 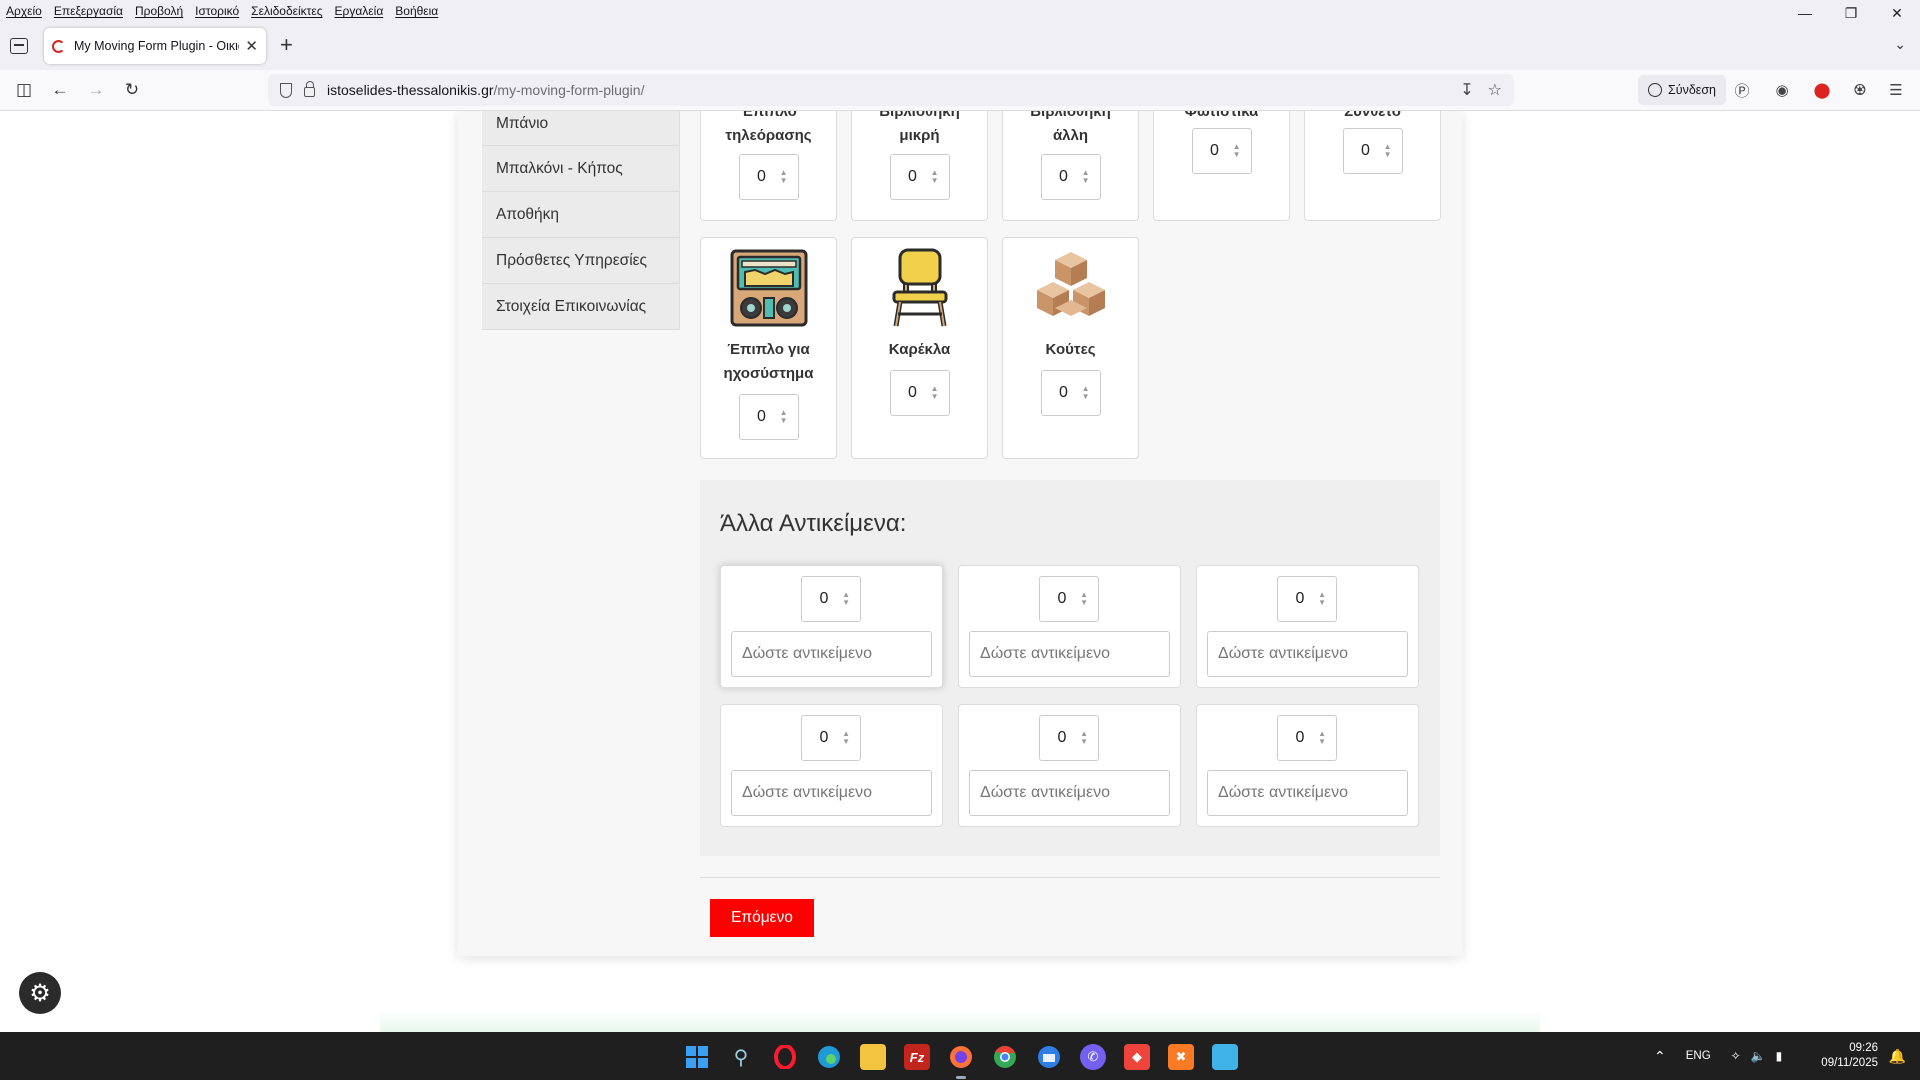 I want to click on menu-file: Αρχείο, so click(x=24, y=11).